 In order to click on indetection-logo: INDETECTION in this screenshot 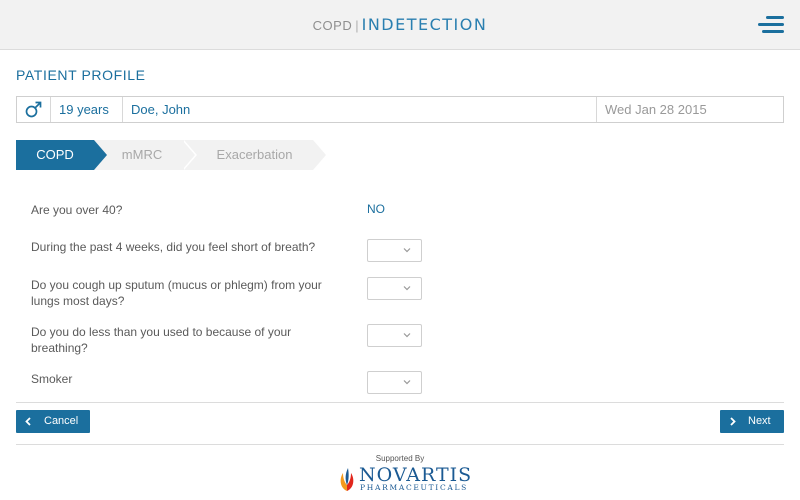, I will do `click(424, 24)`.